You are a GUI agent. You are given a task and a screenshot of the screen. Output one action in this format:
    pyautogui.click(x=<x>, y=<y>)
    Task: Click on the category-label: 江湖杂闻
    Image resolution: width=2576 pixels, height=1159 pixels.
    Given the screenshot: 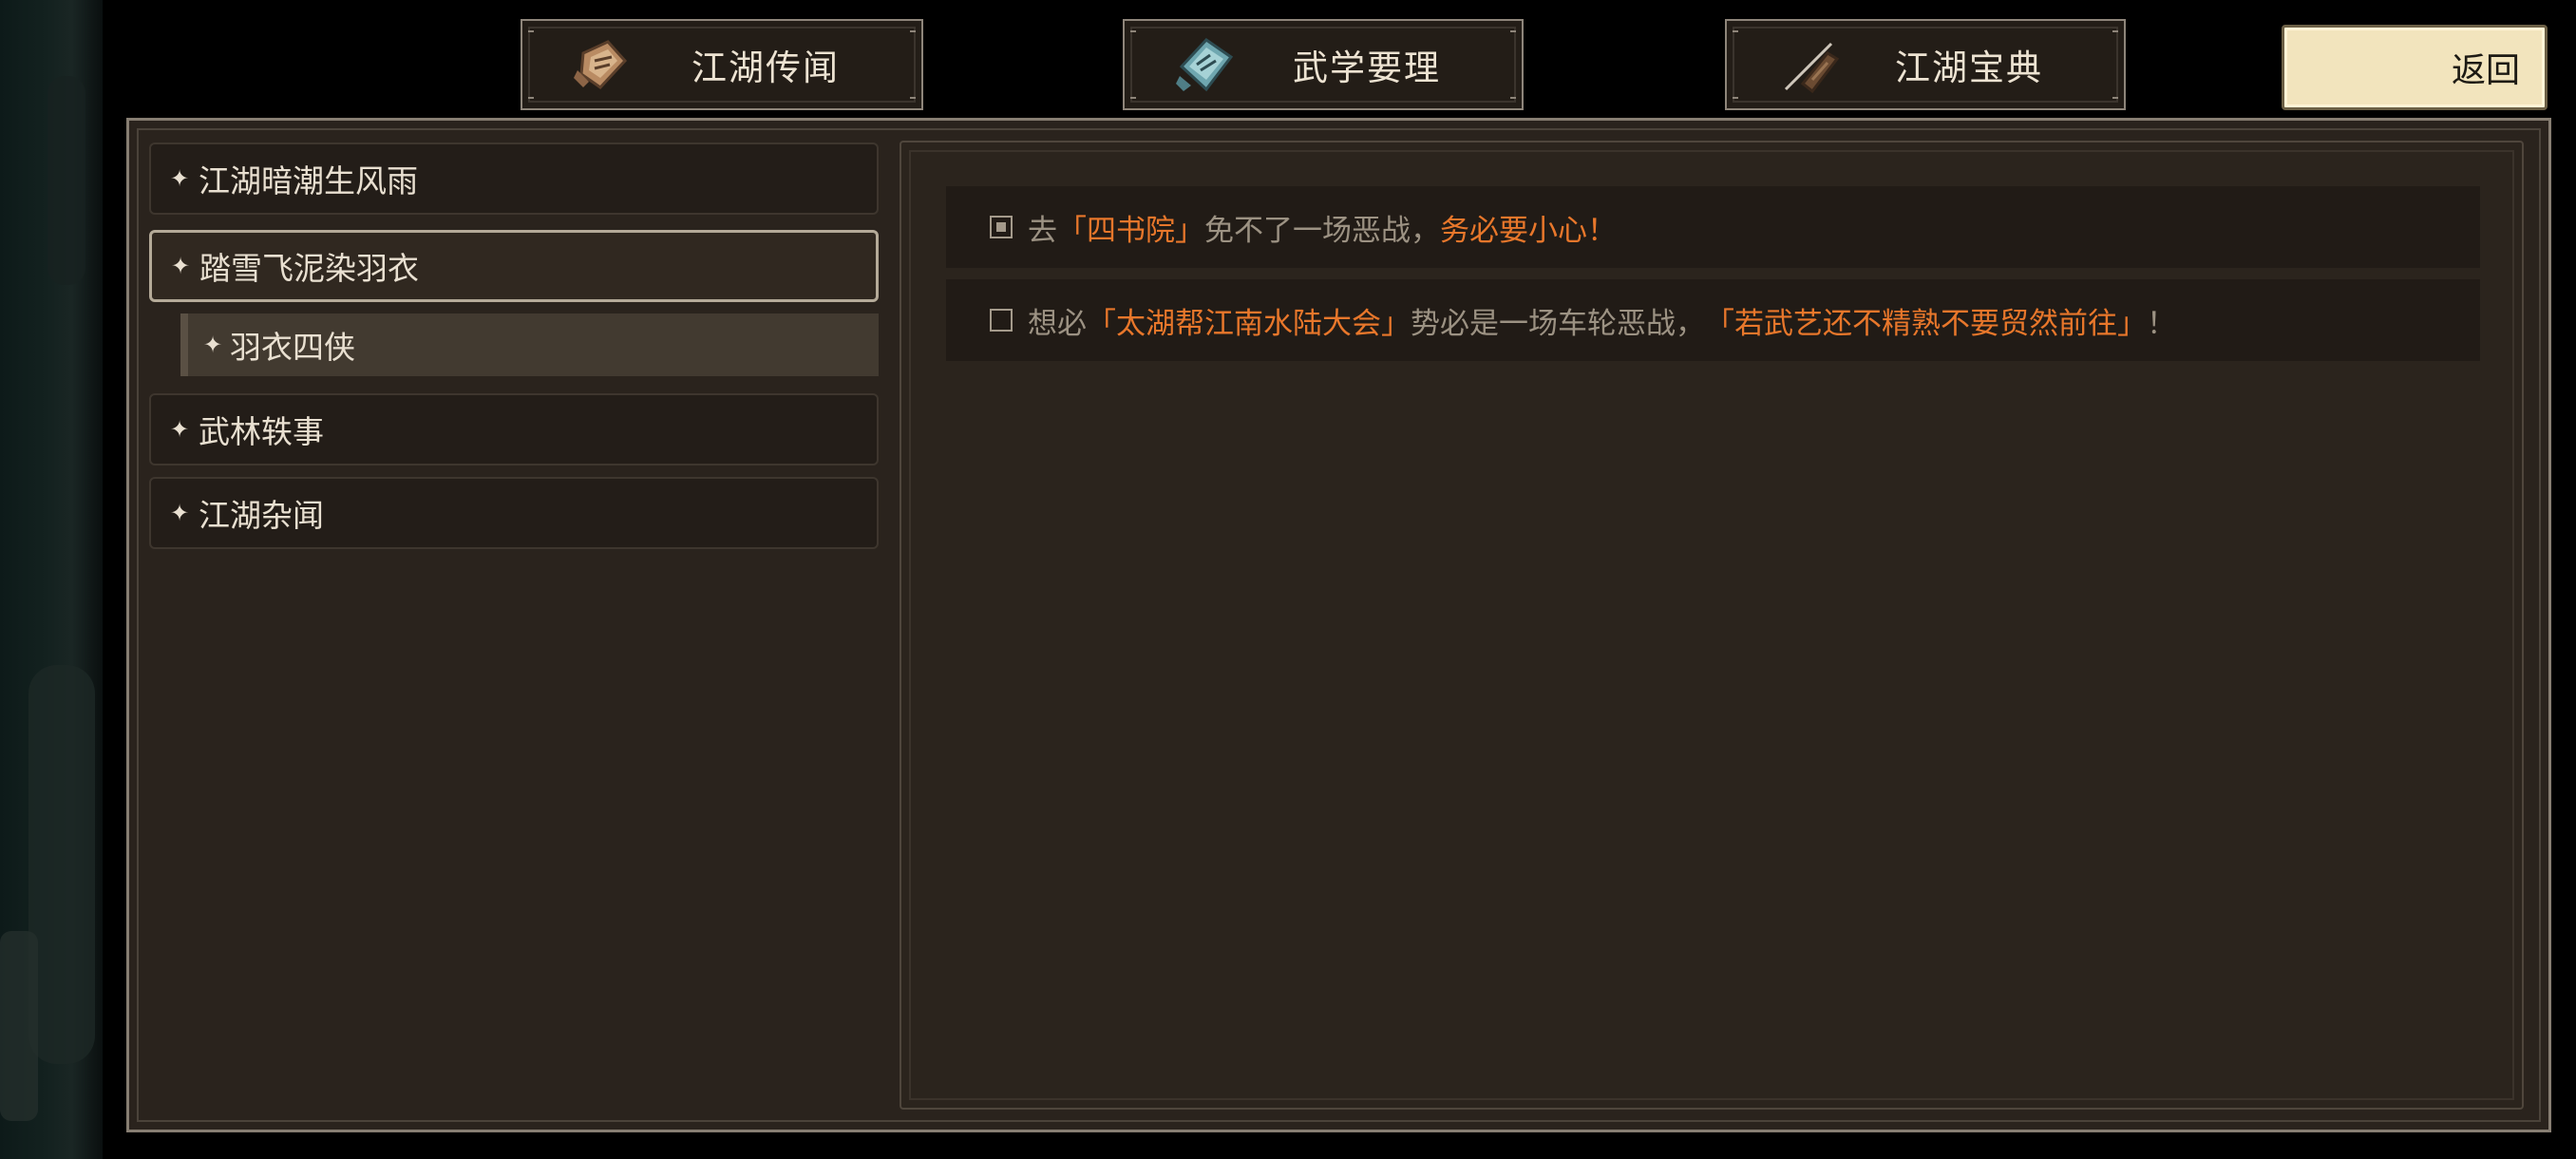 What is the action you would take?
    pyautogui.click(x=261, y=515)
    